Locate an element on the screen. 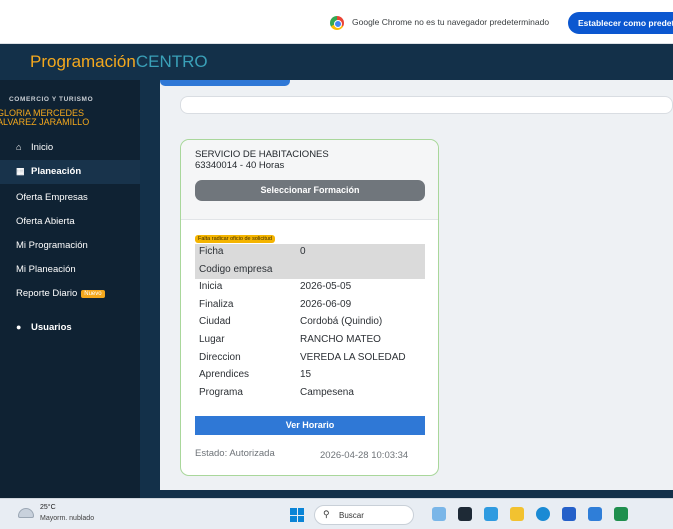 The image size is (673, 529). detail-row-ciudad: Ciudad Cordobá (Quindio) is located at coordinates (310, 323).